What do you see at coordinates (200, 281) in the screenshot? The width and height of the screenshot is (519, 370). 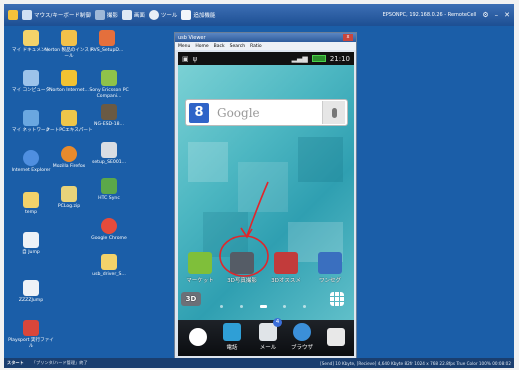 I see `app-label: マーケット` at bounding box center [200, 281].